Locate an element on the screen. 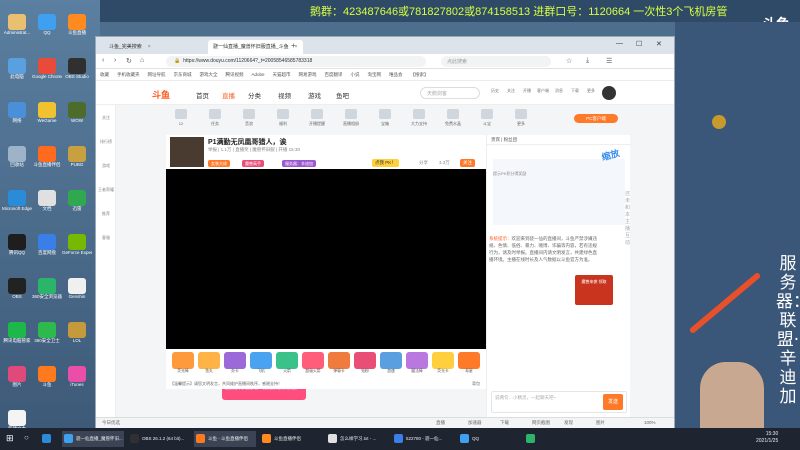  maximize-icon: ☐ is located at coordinates (639, 44).